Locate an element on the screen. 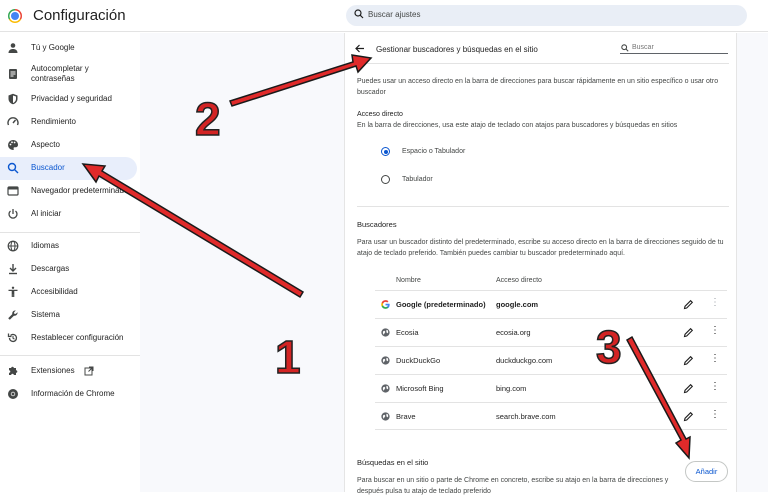  radio-label: Tabulador is located at coordinates (417, 179).